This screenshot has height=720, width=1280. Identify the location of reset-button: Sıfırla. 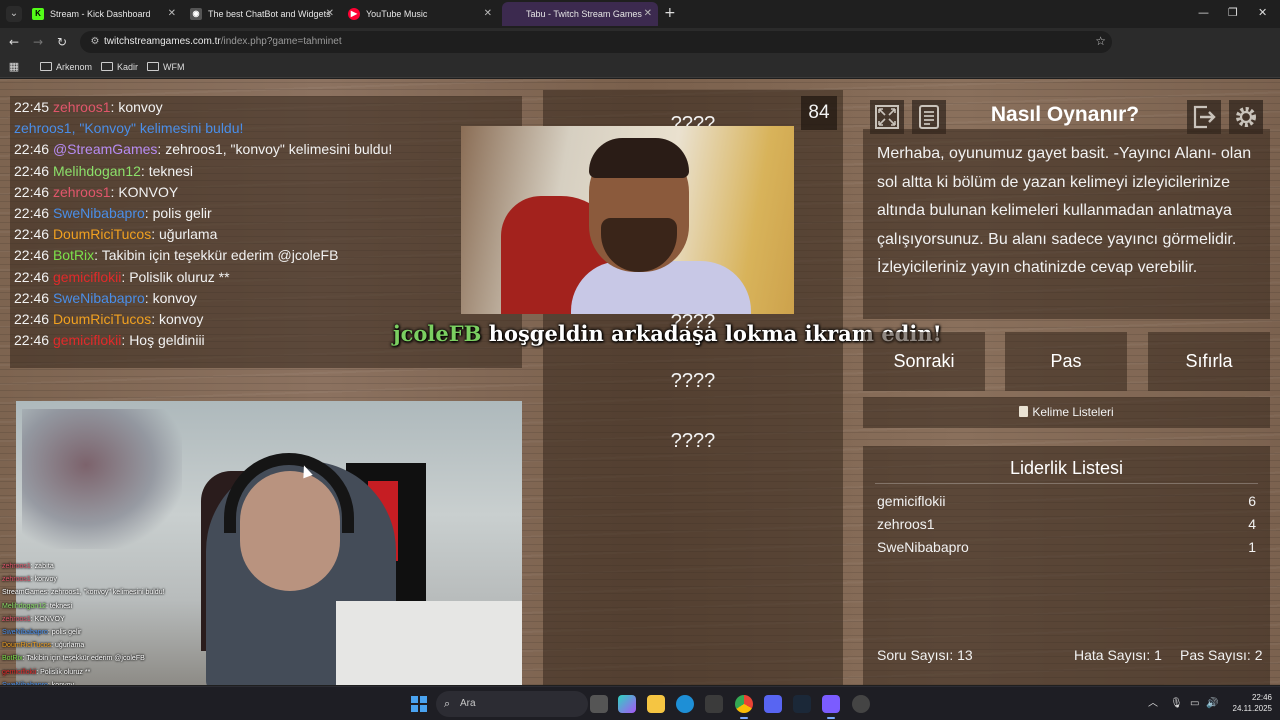
(1209, 361).